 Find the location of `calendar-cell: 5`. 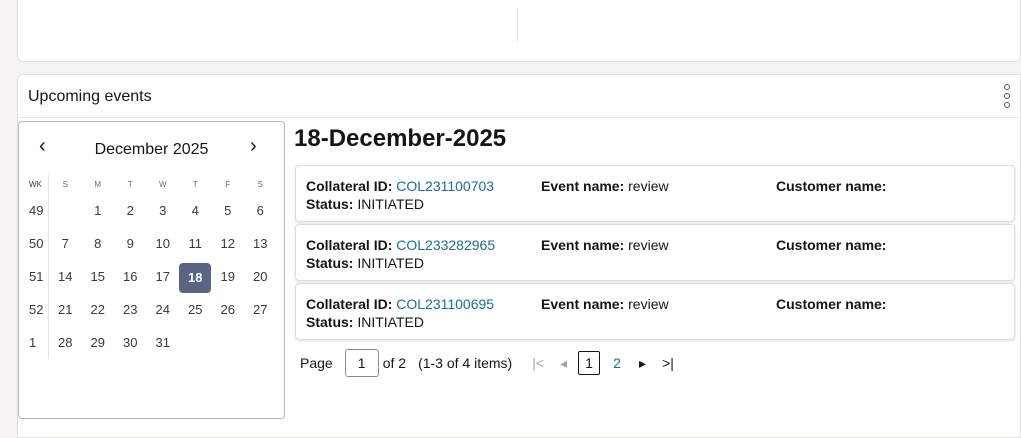

calendar-cell: 5 is located at coordinates (228, 210).